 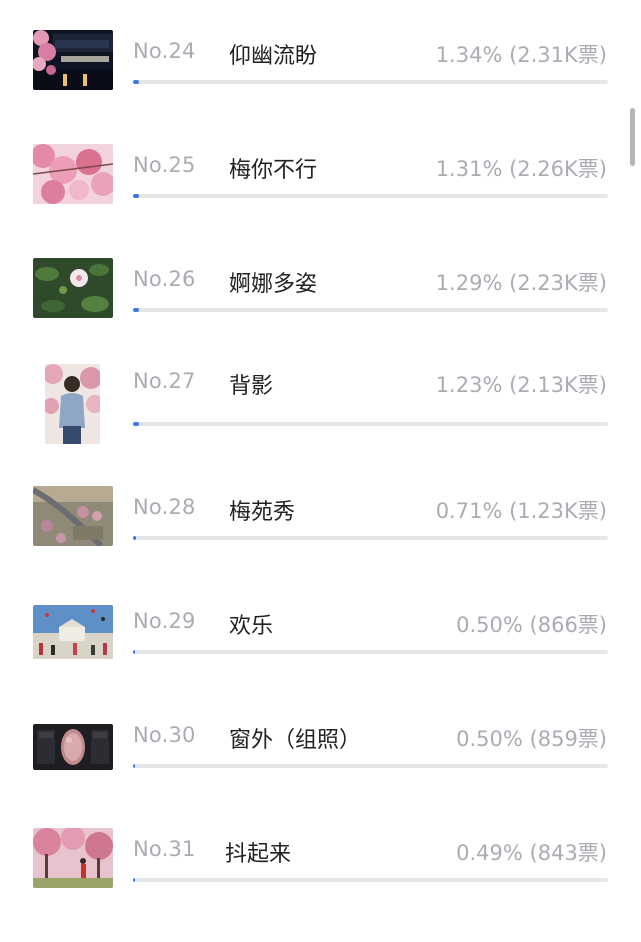 What do you see at coordinates (251, 384) in the screenshot?
I see `entry-title: 背影` at bounding box center [251, 384].